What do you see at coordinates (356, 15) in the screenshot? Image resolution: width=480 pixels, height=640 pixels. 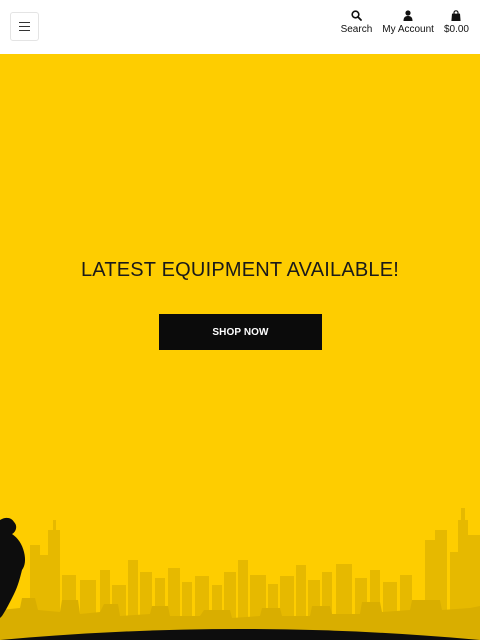 I see `search-icon` at bounding box center [356, 15].